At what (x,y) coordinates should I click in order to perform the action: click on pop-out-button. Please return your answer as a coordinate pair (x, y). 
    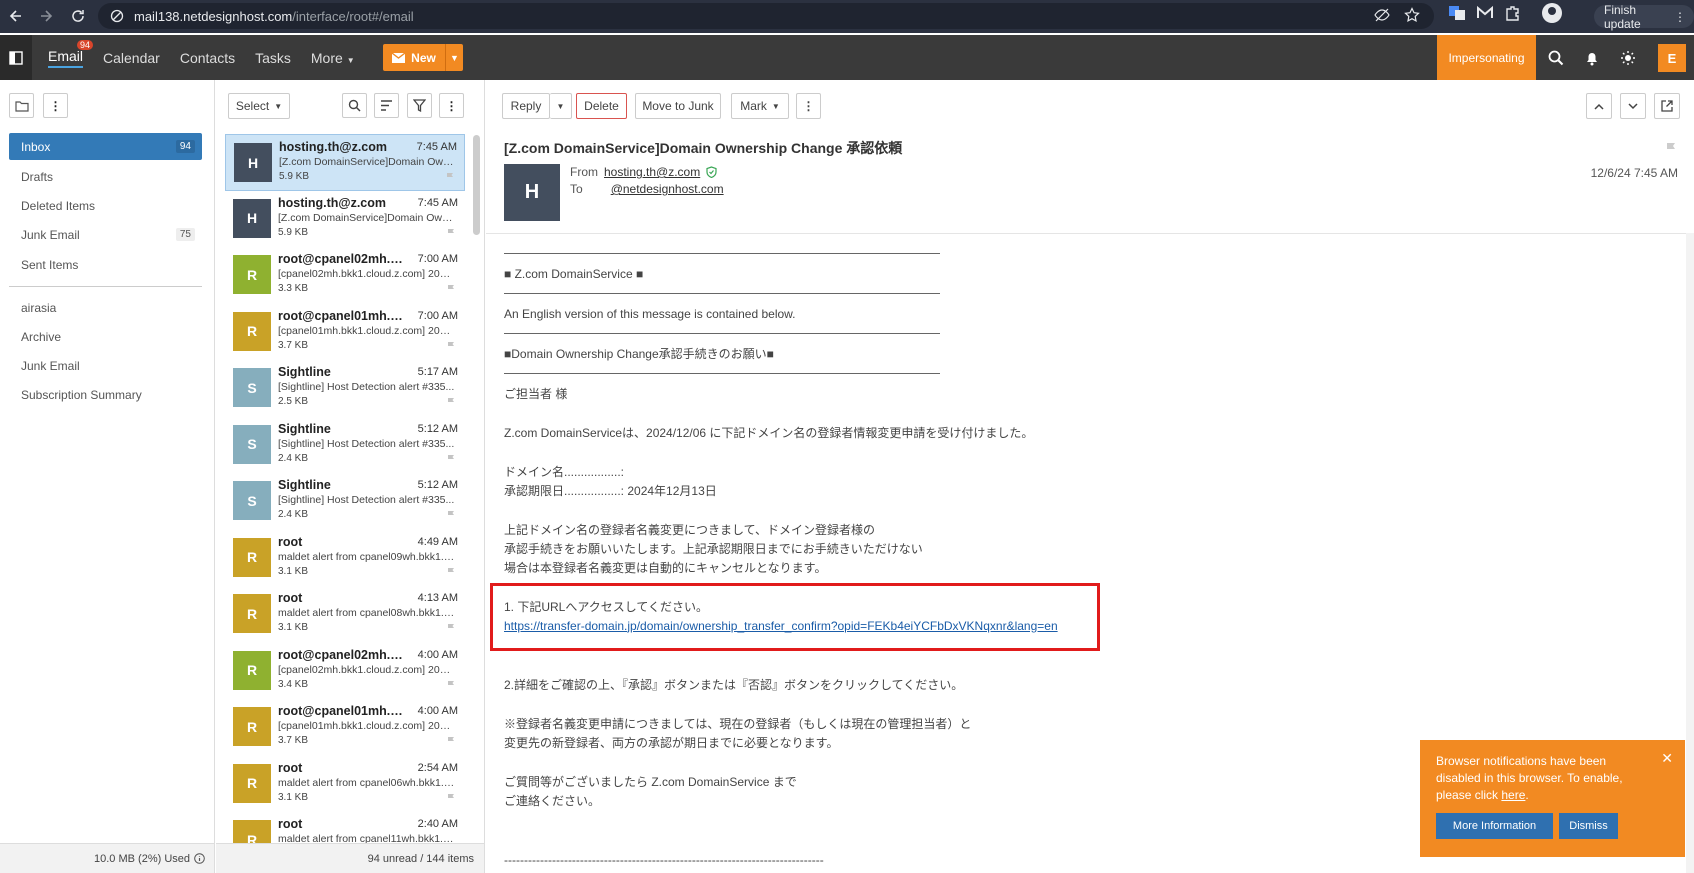
    Looking at the image, I should click on (1667, 106).